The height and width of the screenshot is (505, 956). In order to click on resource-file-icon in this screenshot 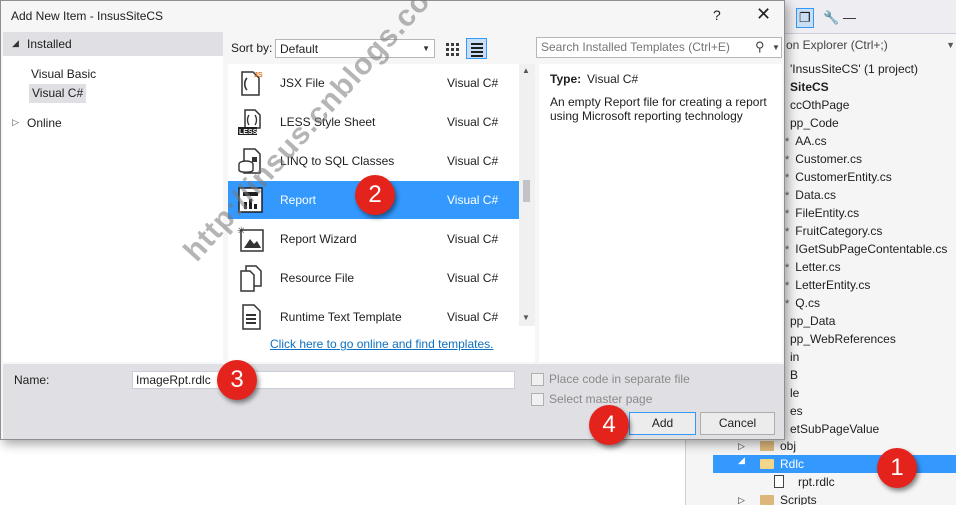, I will do `click(251, 278)`.